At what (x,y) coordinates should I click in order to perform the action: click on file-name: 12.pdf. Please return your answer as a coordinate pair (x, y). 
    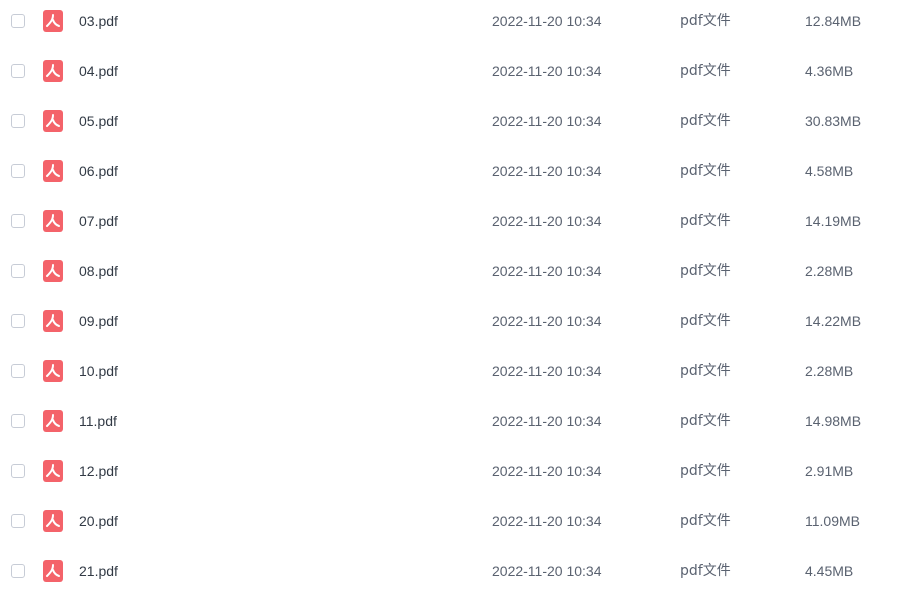
    Looking at the image, I should click on (98, 471).